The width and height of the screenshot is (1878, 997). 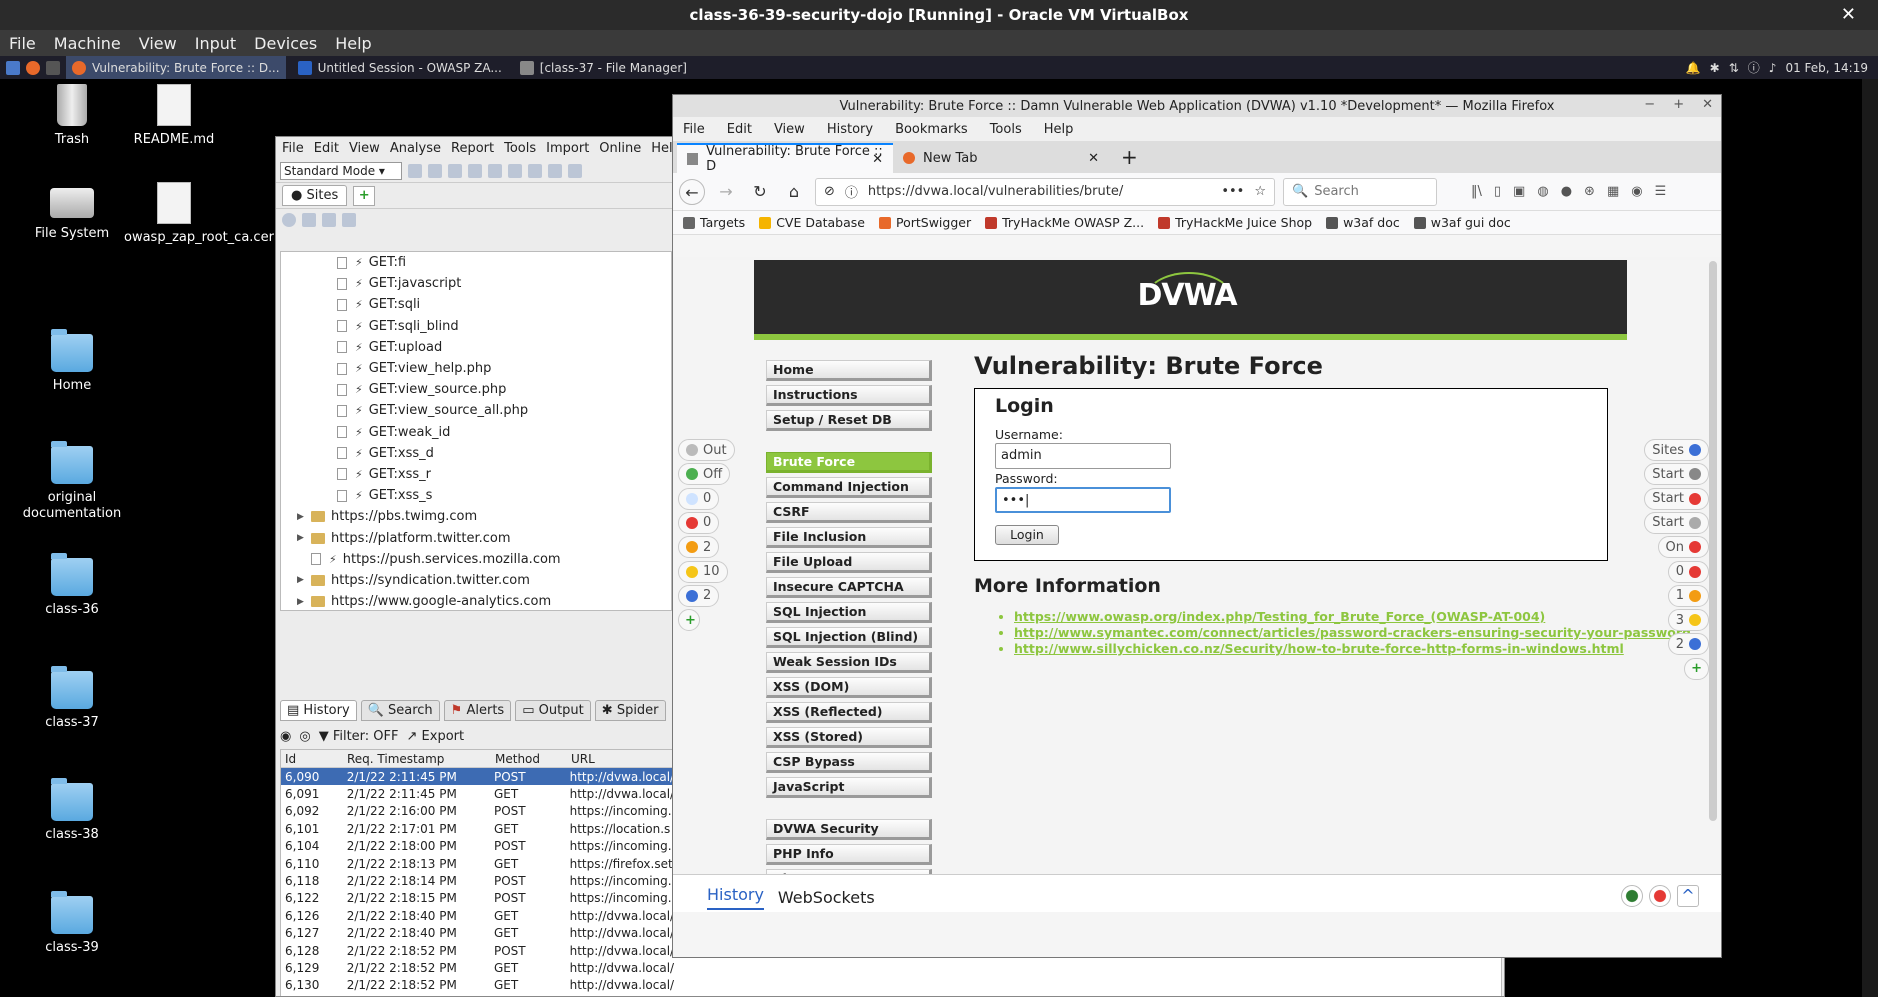 What do you see at coordinates (630, 710) in the screenshot?
I see `tab-spider: ✱ Spider` at bounding box center [630, 710].